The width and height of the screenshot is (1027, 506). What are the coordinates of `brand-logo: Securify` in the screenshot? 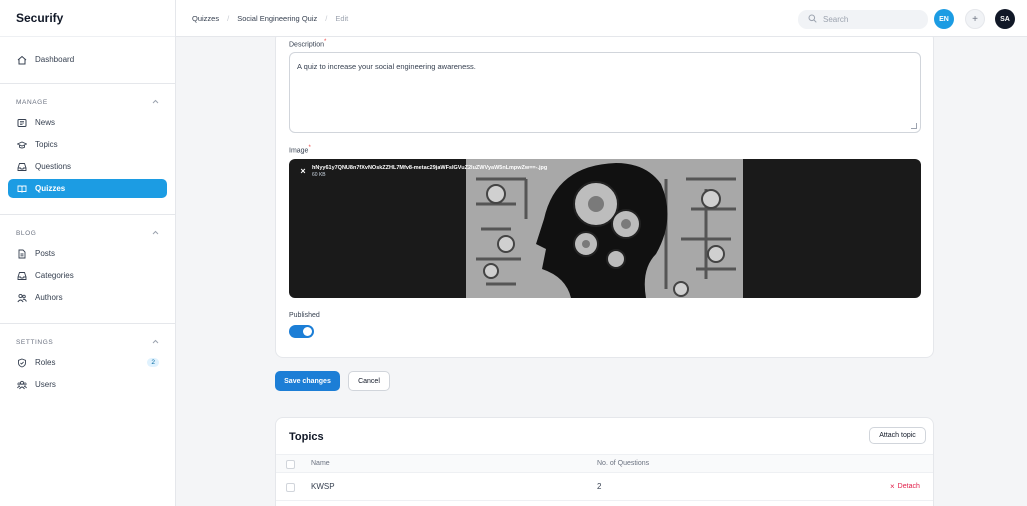 It's located at (87, 18).